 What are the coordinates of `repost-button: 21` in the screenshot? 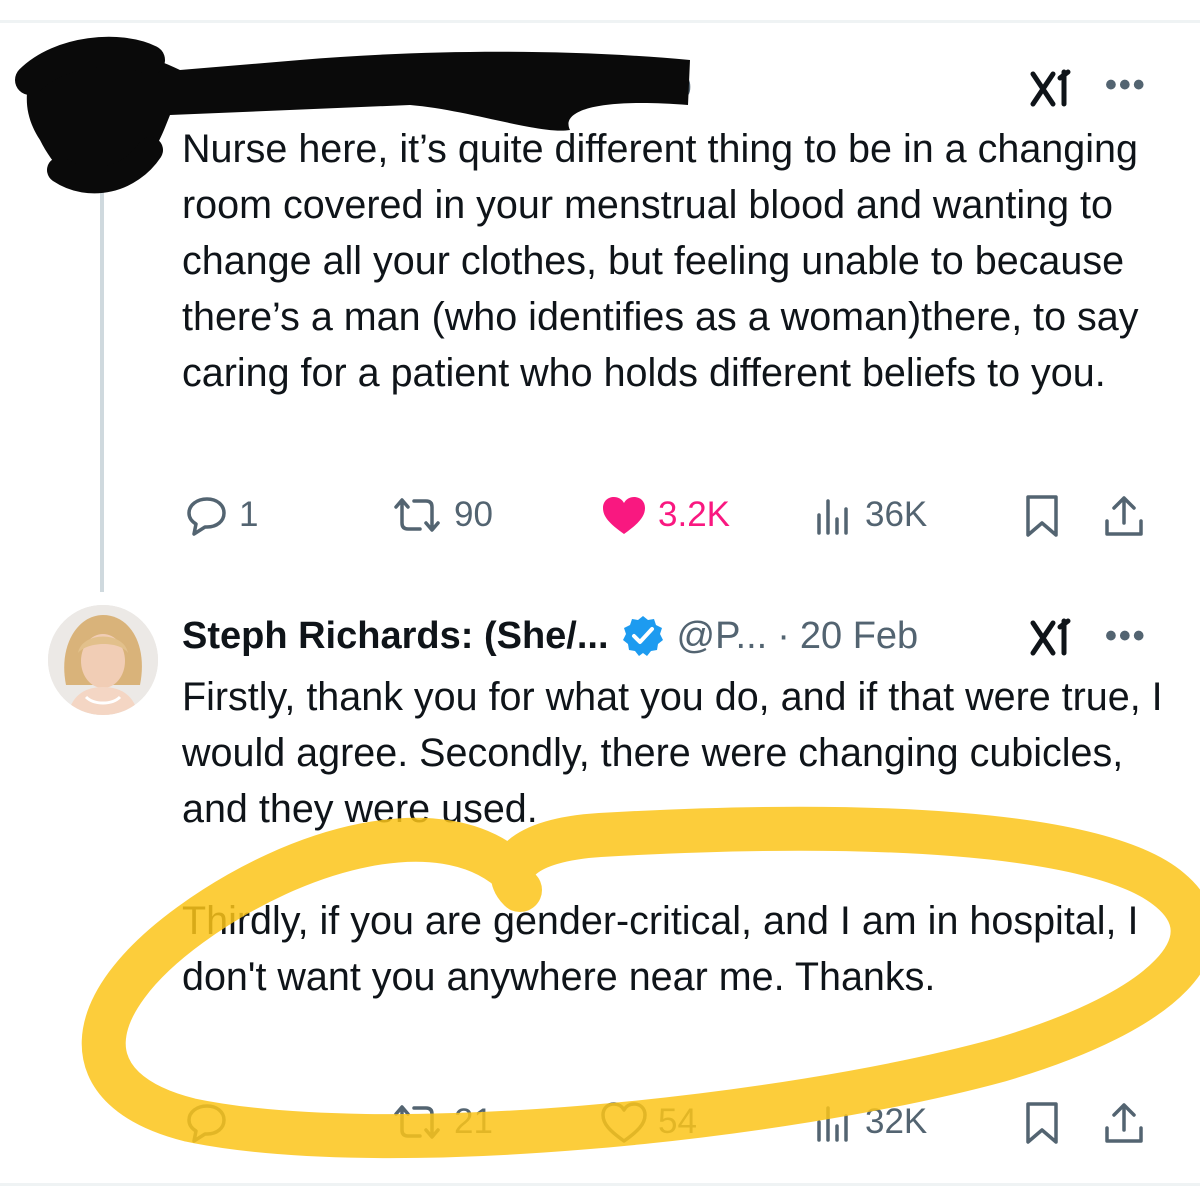 It's located at (441, 1122).